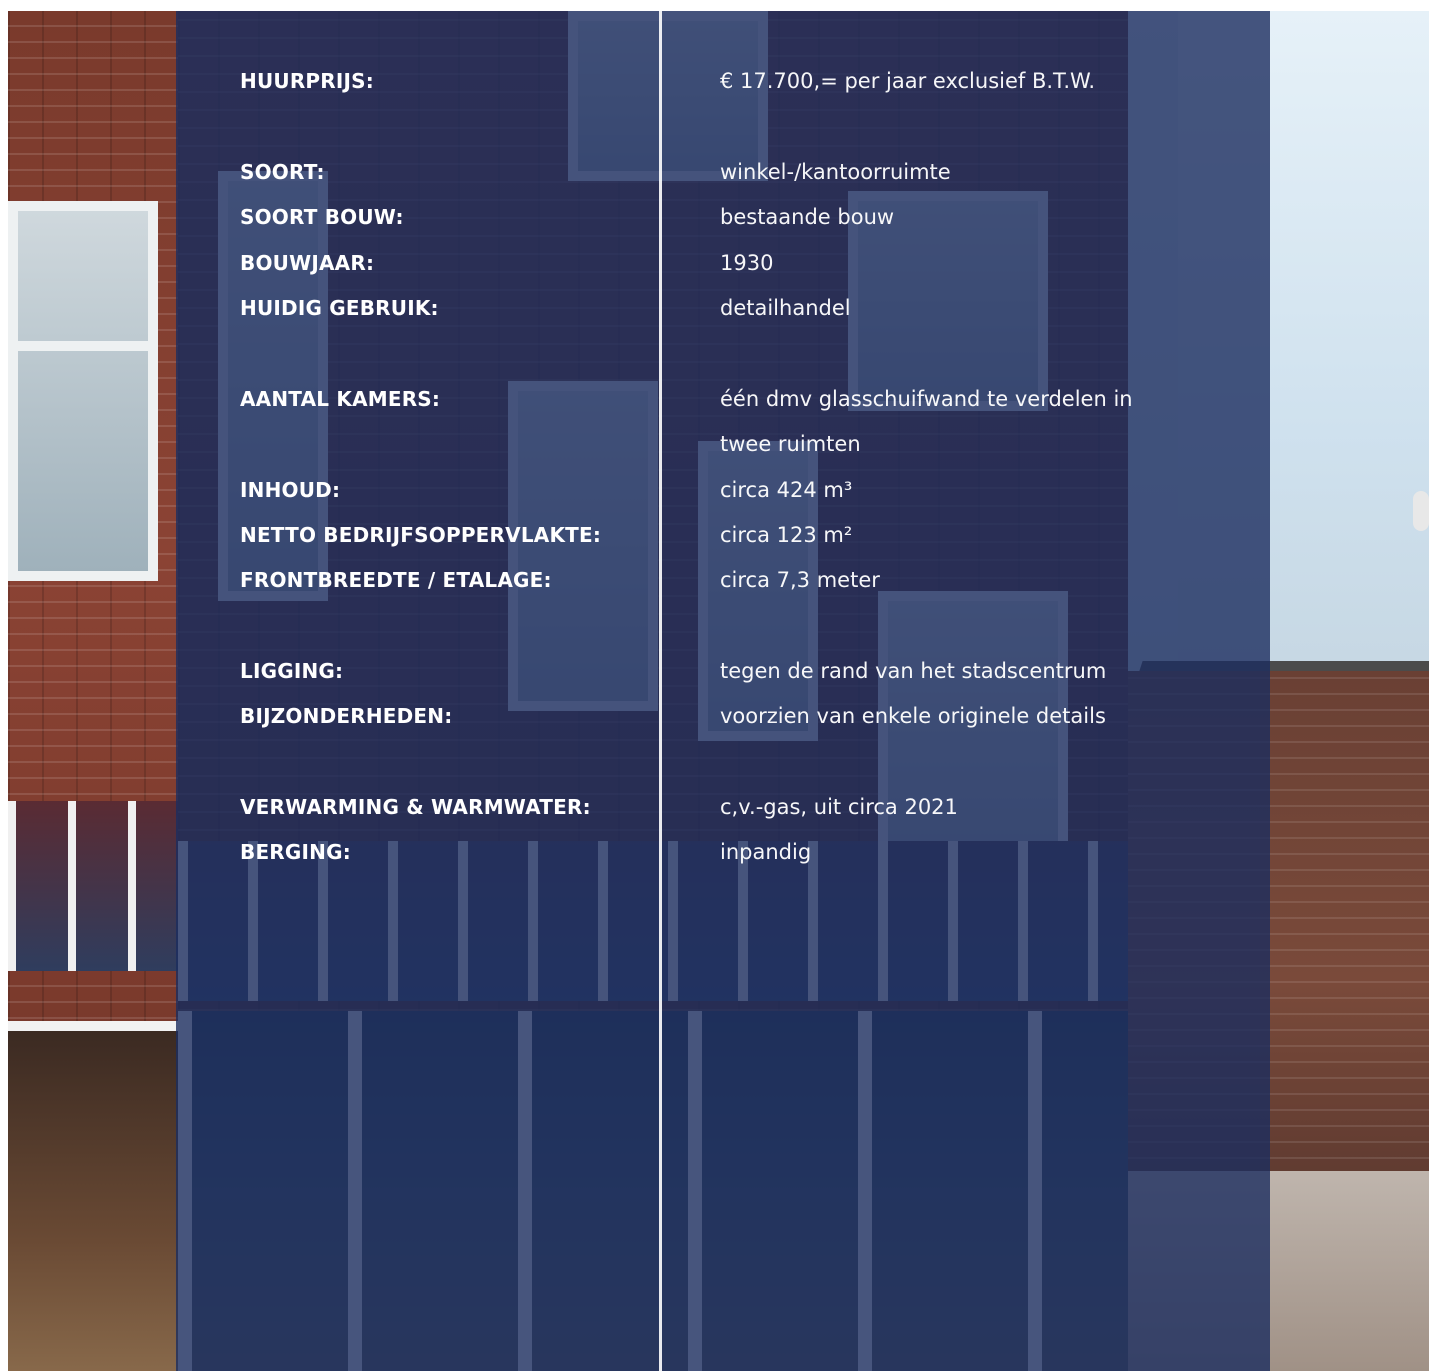  Describe the element at coordinates (747, 263) in the screenshot. I see `detail-value: 1930` at that location.